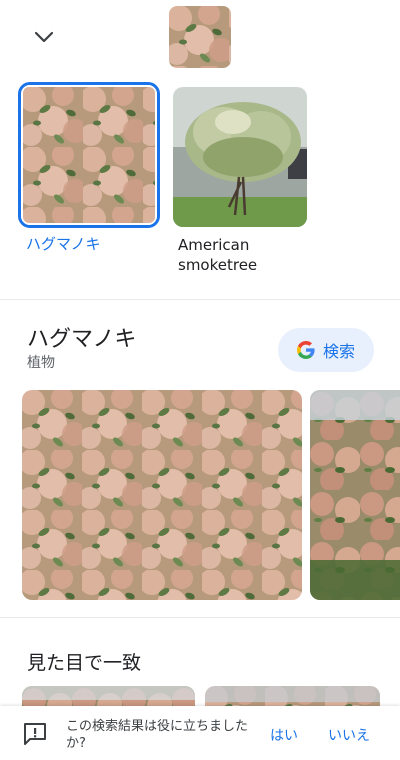 The height and width of the screenshot is (760, 400). I want to click on chevron-down-icon, so click(44, 37).